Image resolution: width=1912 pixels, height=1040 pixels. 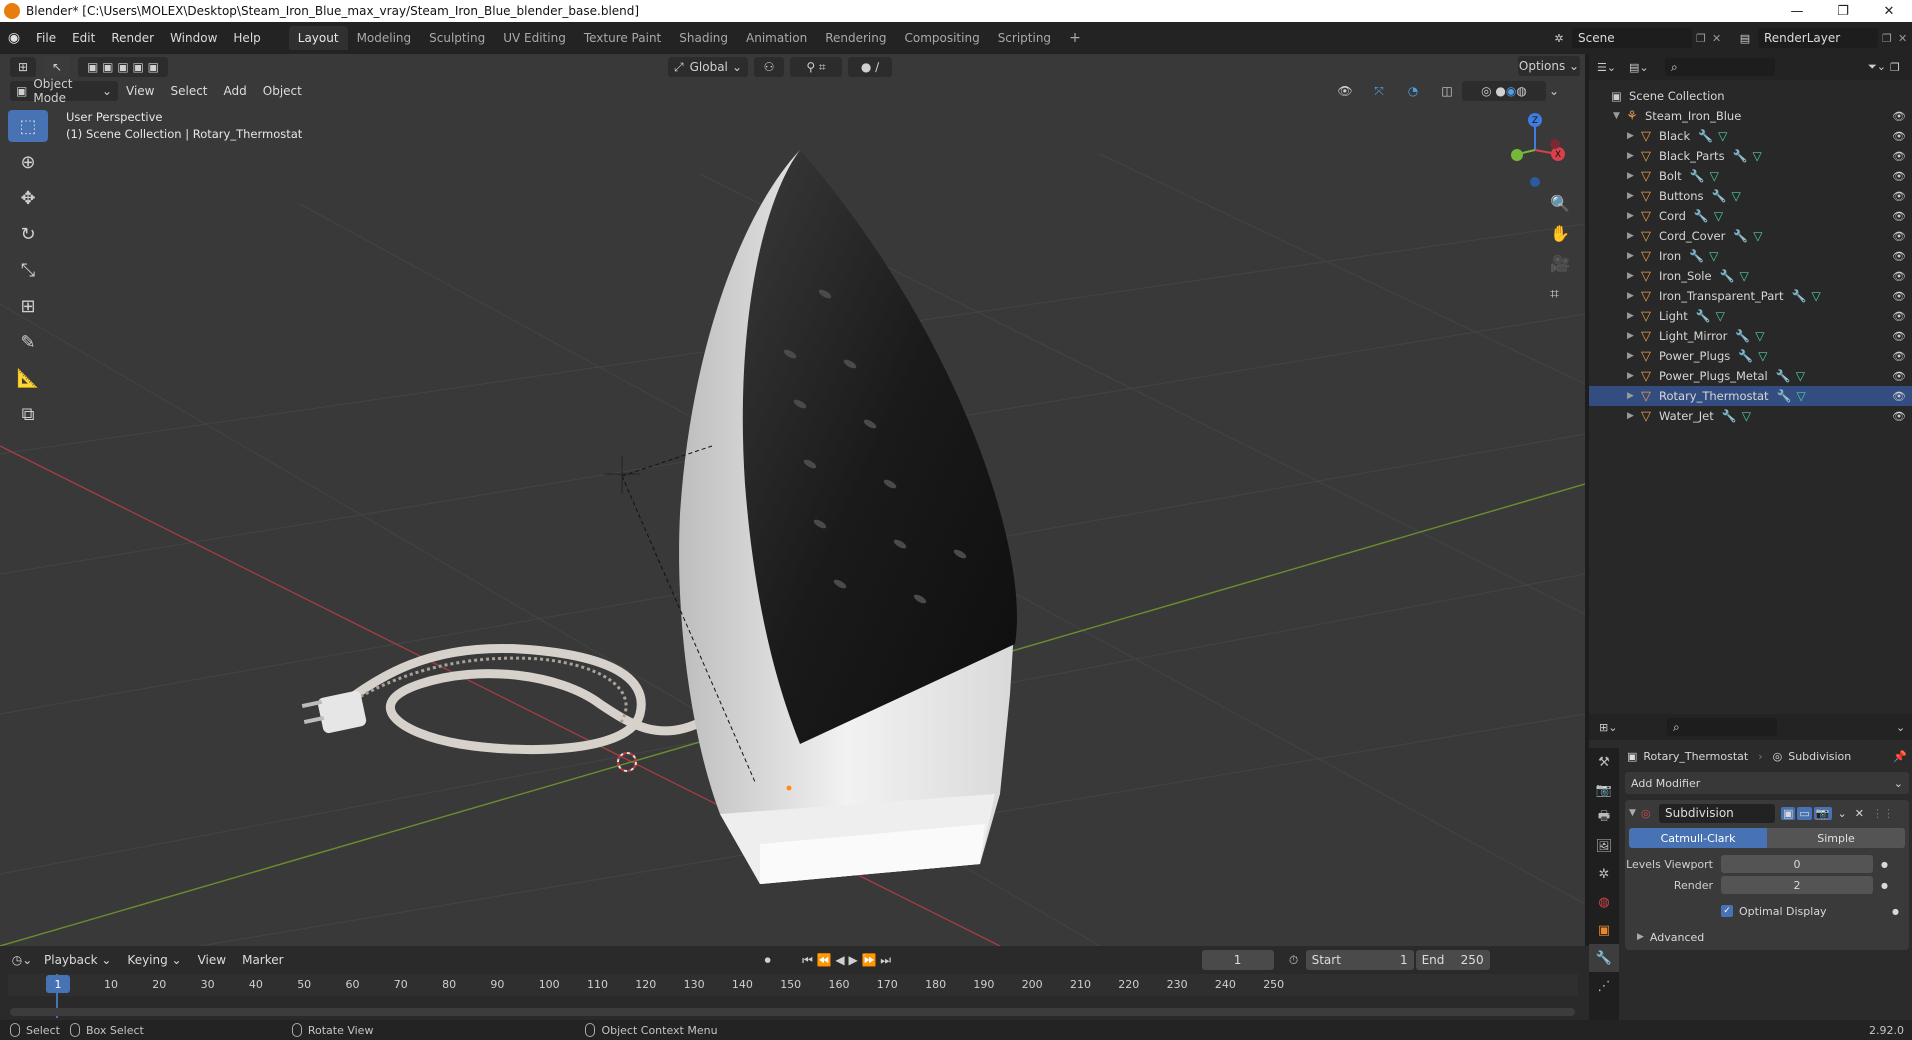 I want to click on tab-scripting: Scripting, so click(x=1024, y=38).